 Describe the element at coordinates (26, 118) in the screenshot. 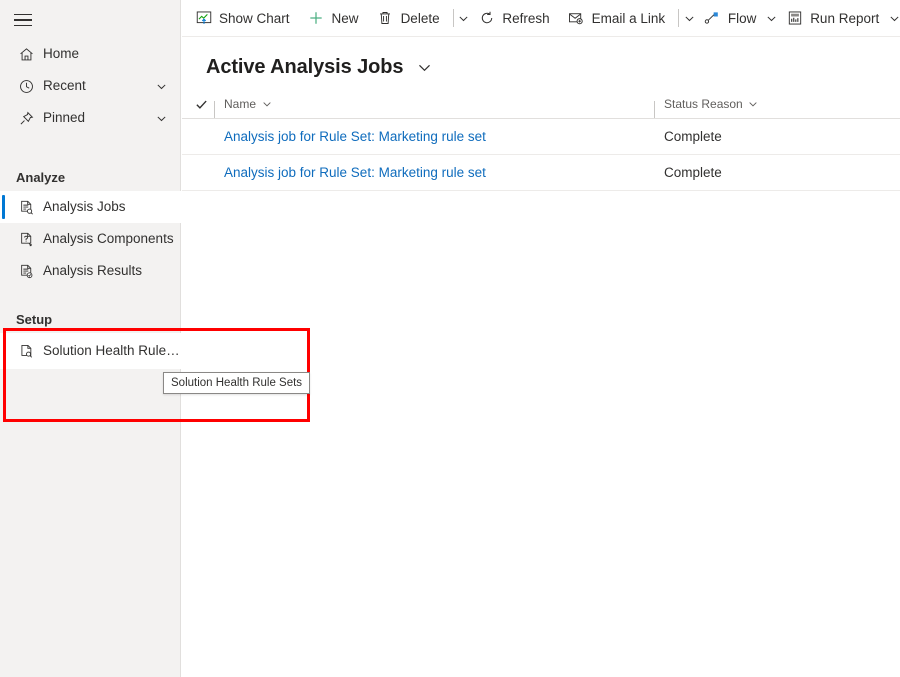

I see `pin-icon` at that location.